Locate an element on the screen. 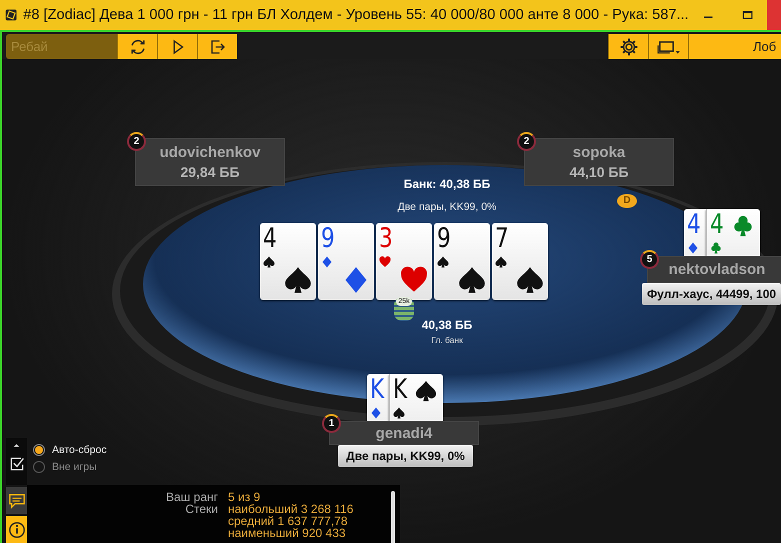 Image resolution: width=781 pixels, height=543 pixels. lobby-button: Лоб is located at coordinates (734, 46).